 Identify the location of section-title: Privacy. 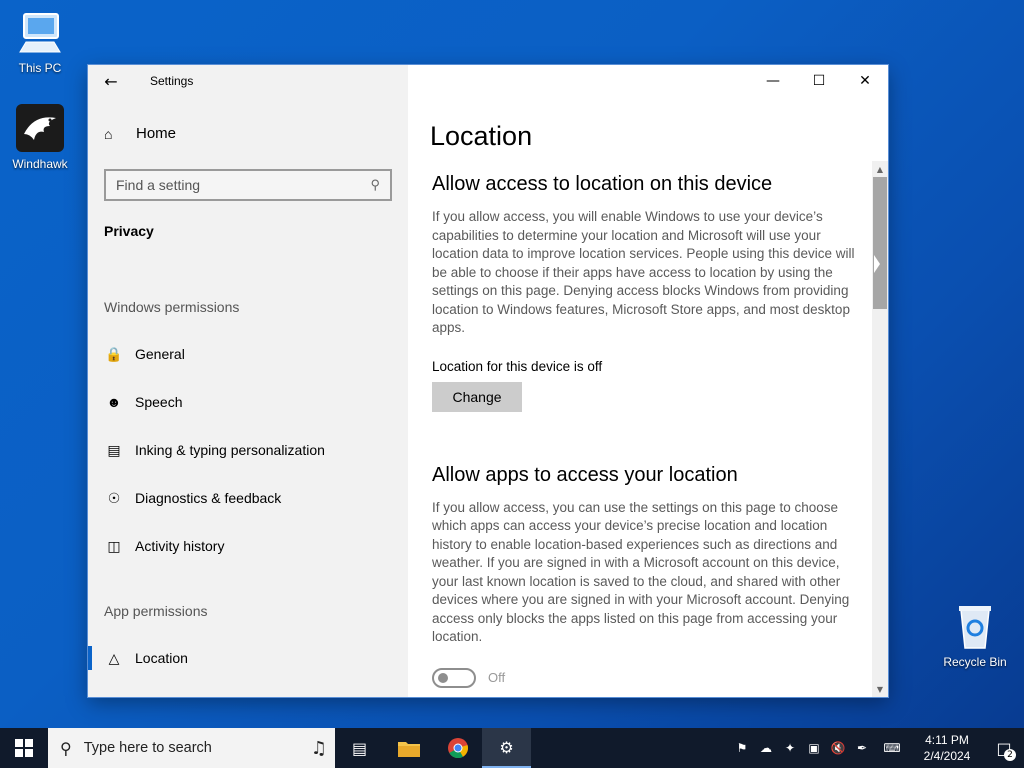
(129, 231).